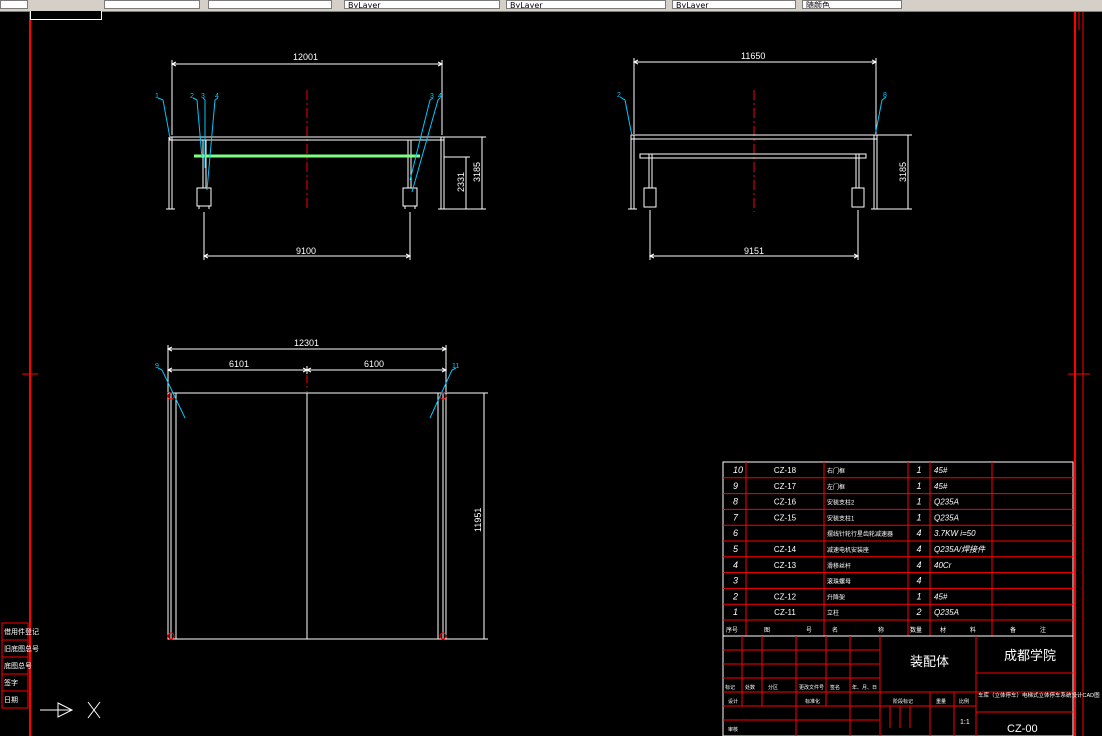 The image size is (1102, 736). I want to click on bom-cell-code: CZ-18, so click(785, 470).